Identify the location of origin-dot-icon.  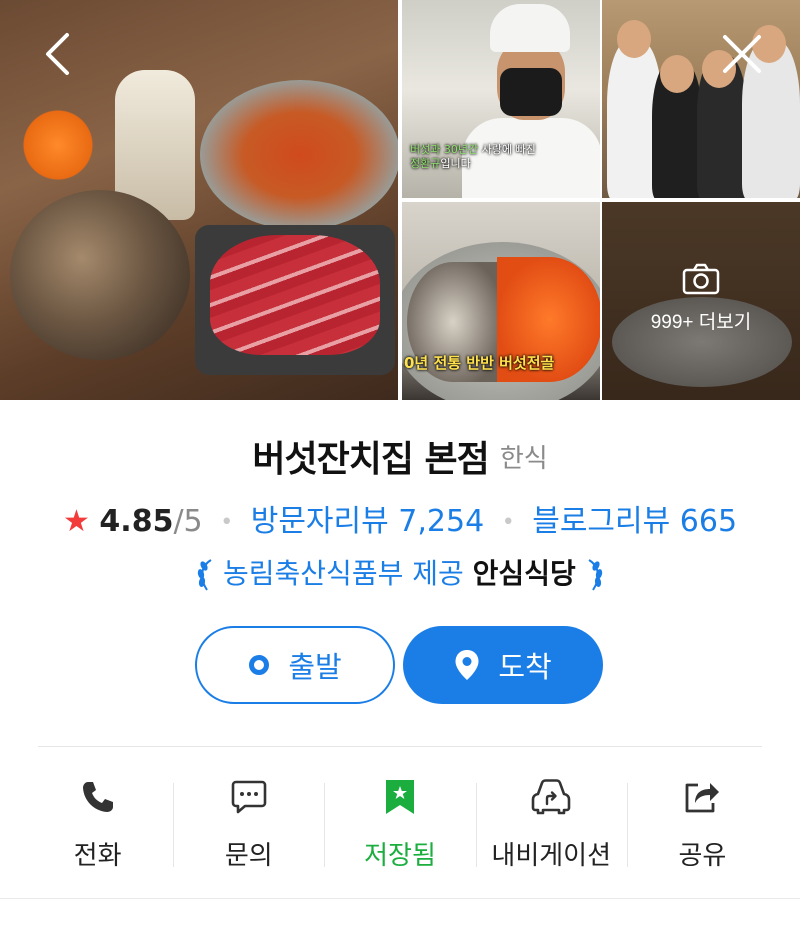
(259, 665).